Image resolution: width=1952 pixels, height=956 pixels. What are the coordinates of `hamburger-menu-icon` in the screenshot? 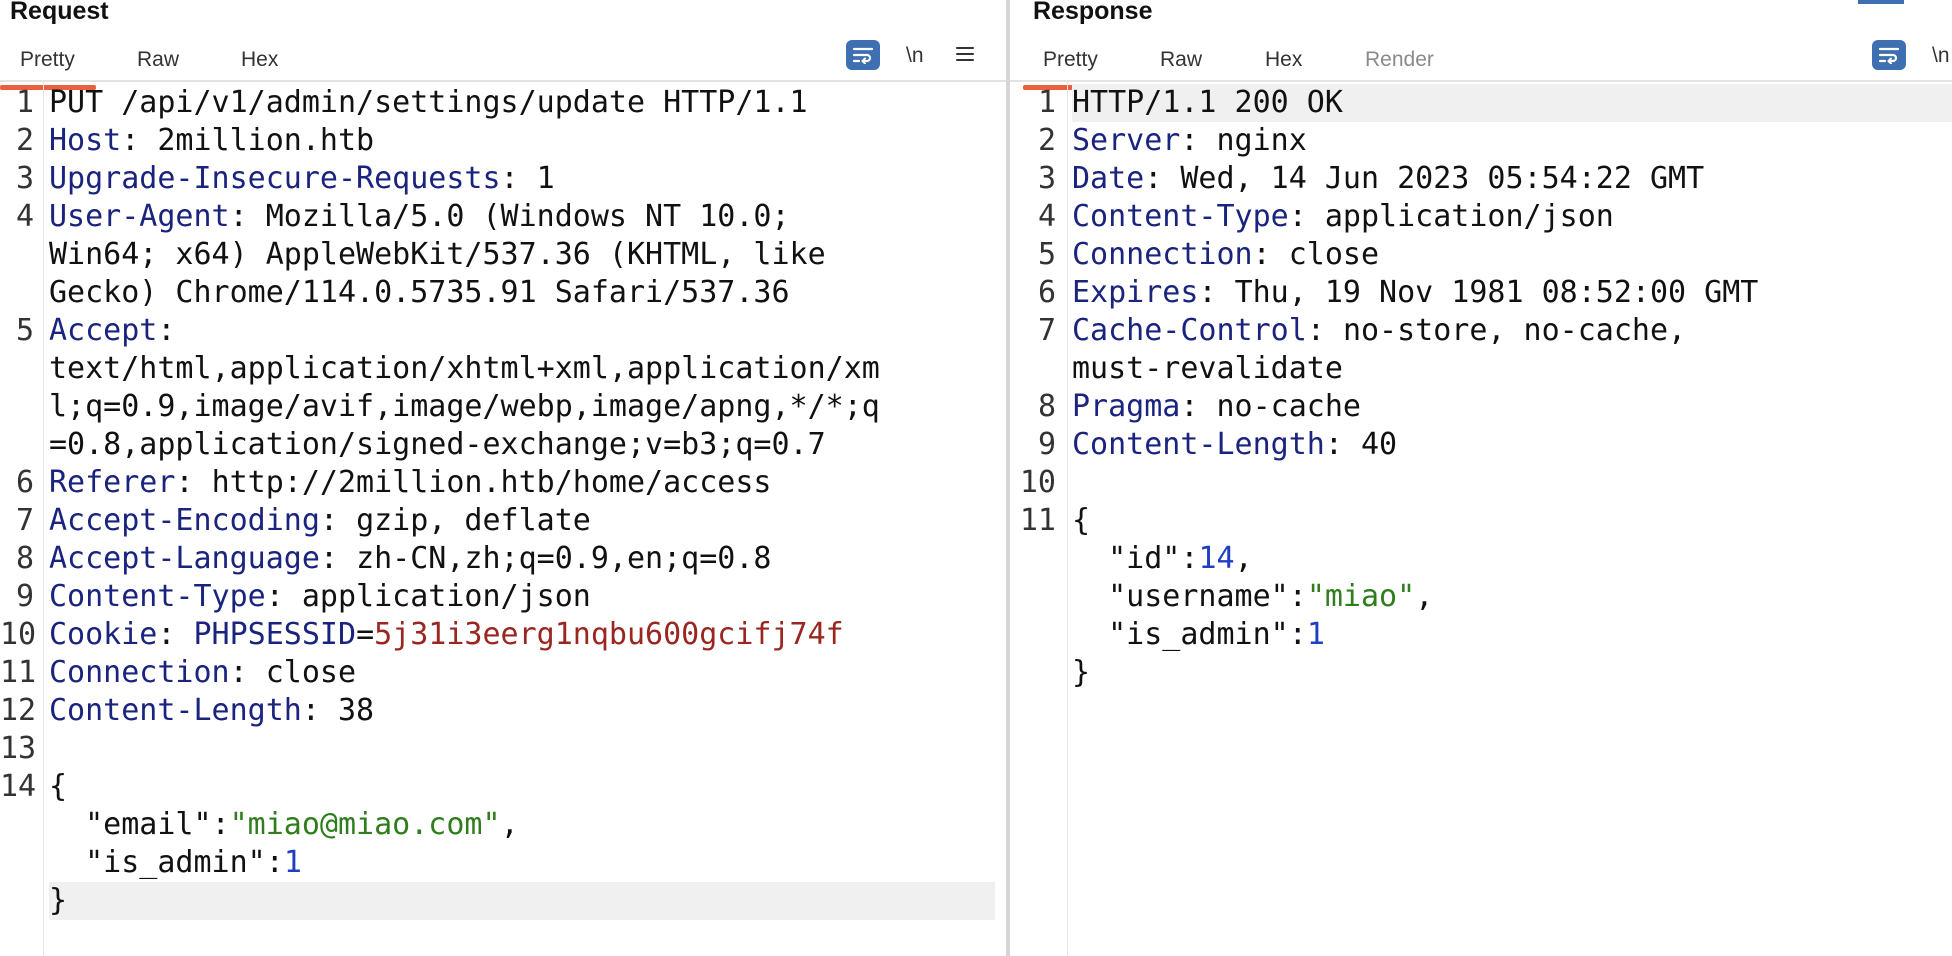 It's located at (965, 56).